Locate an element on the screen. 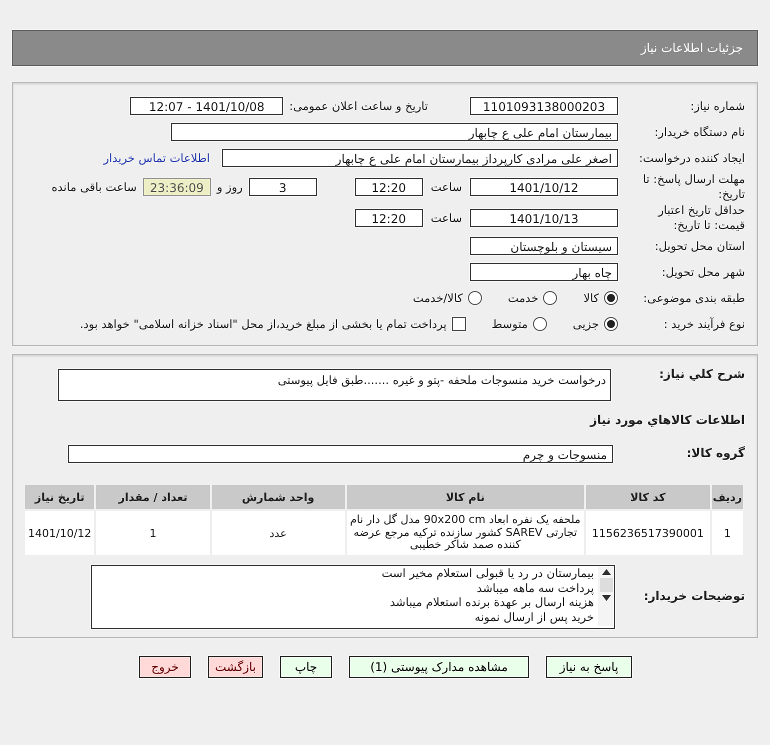 This screenshot has height=745, width=770. field-label: نوع فرآیند خرید : is located at coordinates (703, 324).